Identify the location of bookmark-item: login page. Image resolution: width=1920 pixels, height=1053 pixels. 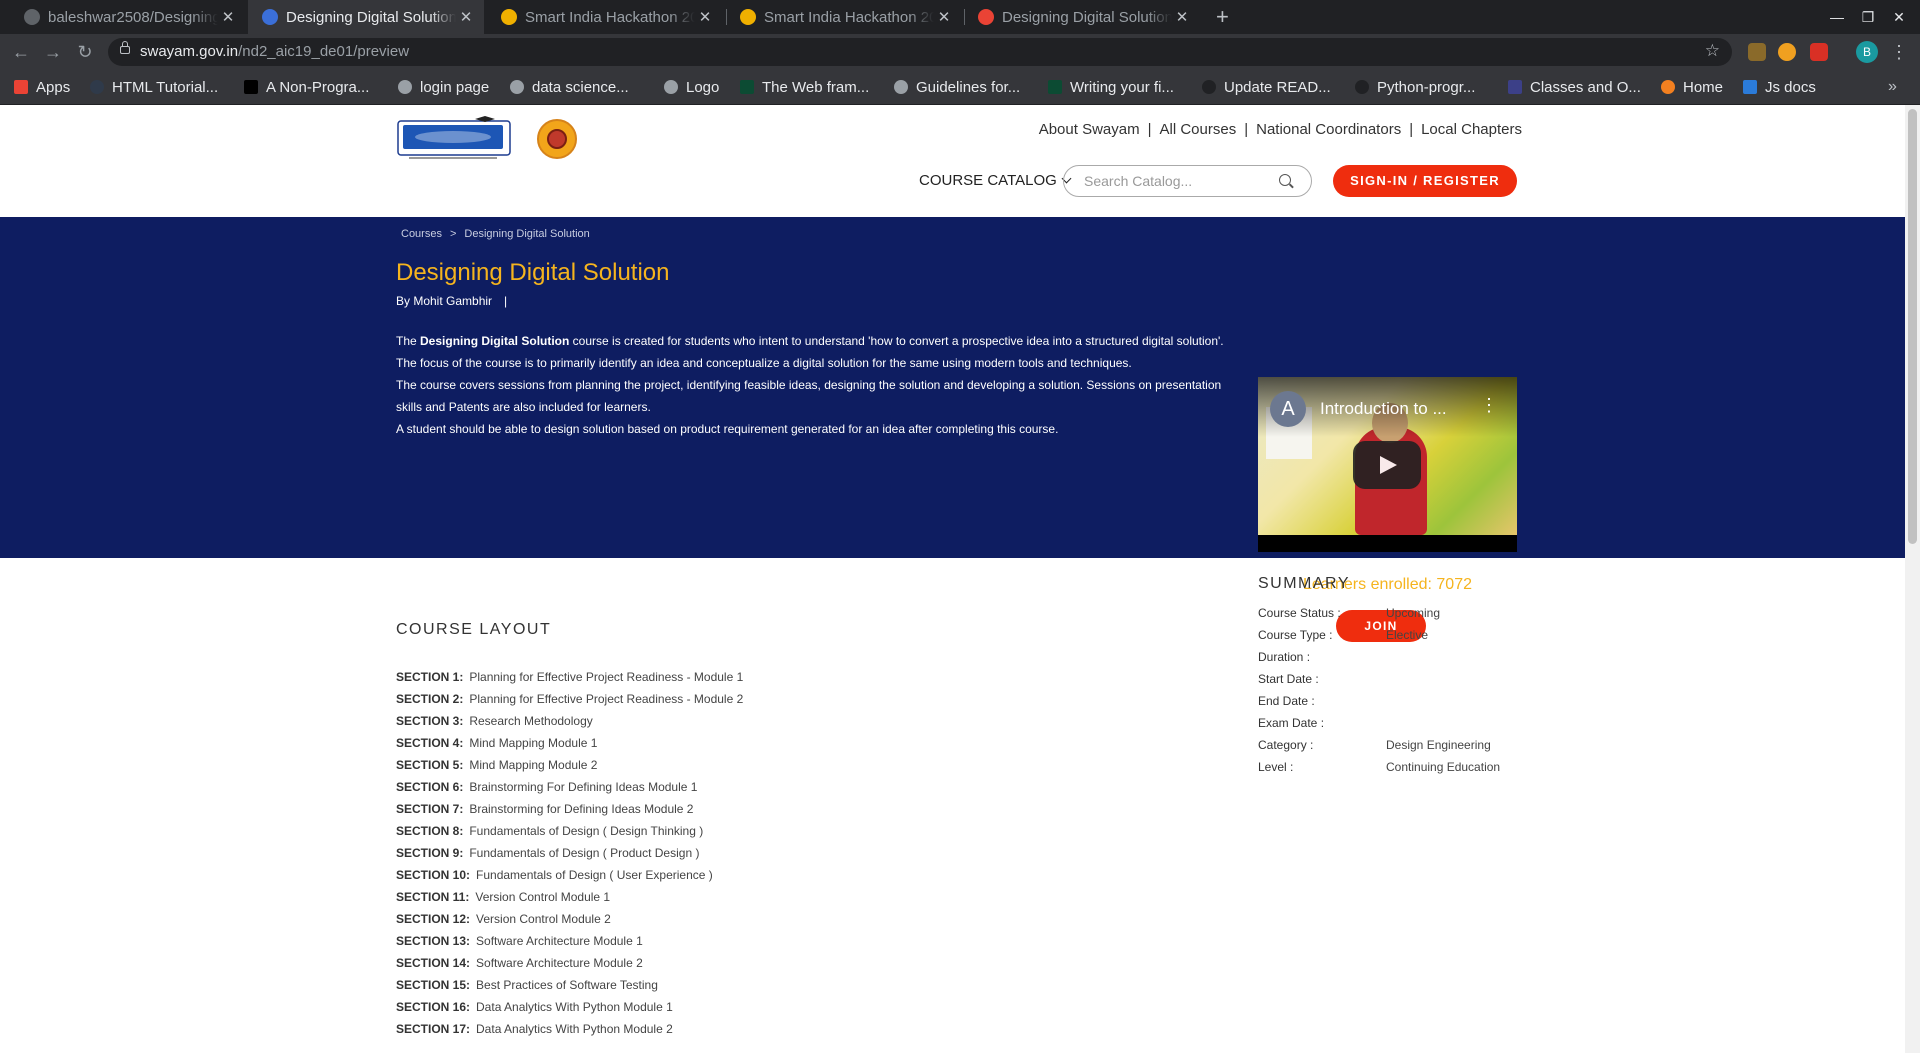
(443, 87).